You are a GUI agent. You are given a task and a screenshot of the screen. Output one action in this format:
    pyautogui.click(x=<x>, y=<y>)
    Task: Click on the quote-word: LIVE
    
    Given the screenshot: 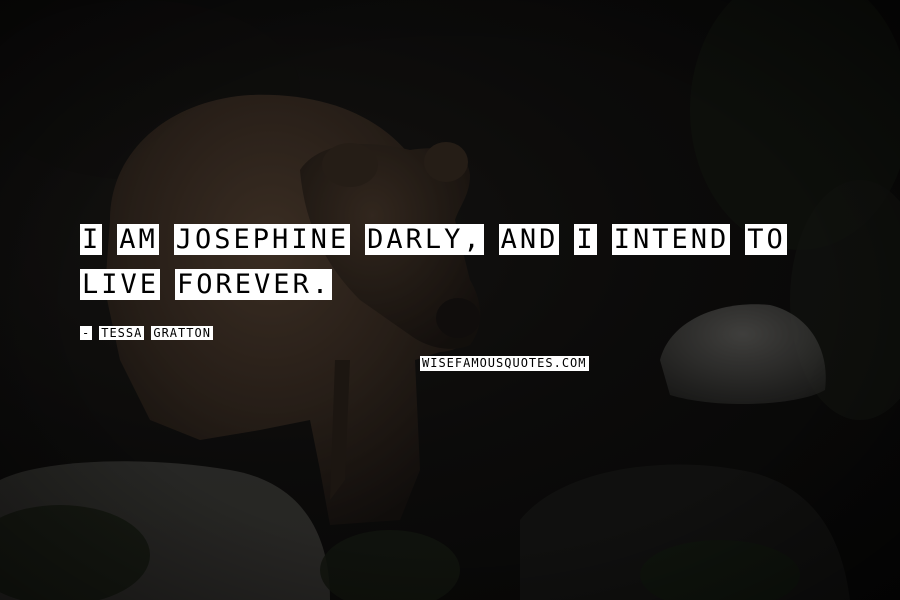 What is the action you would take?
    pyautogui.click(x=120, y=284)
    